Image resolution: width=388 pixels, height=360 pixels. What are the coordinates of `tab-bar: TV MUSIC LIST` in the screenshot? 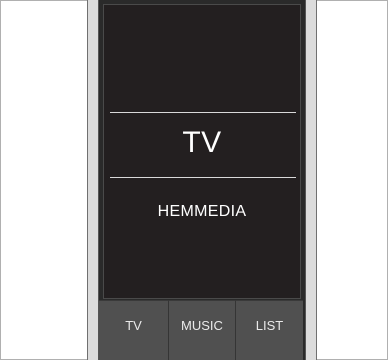 It's located at (201, 330).